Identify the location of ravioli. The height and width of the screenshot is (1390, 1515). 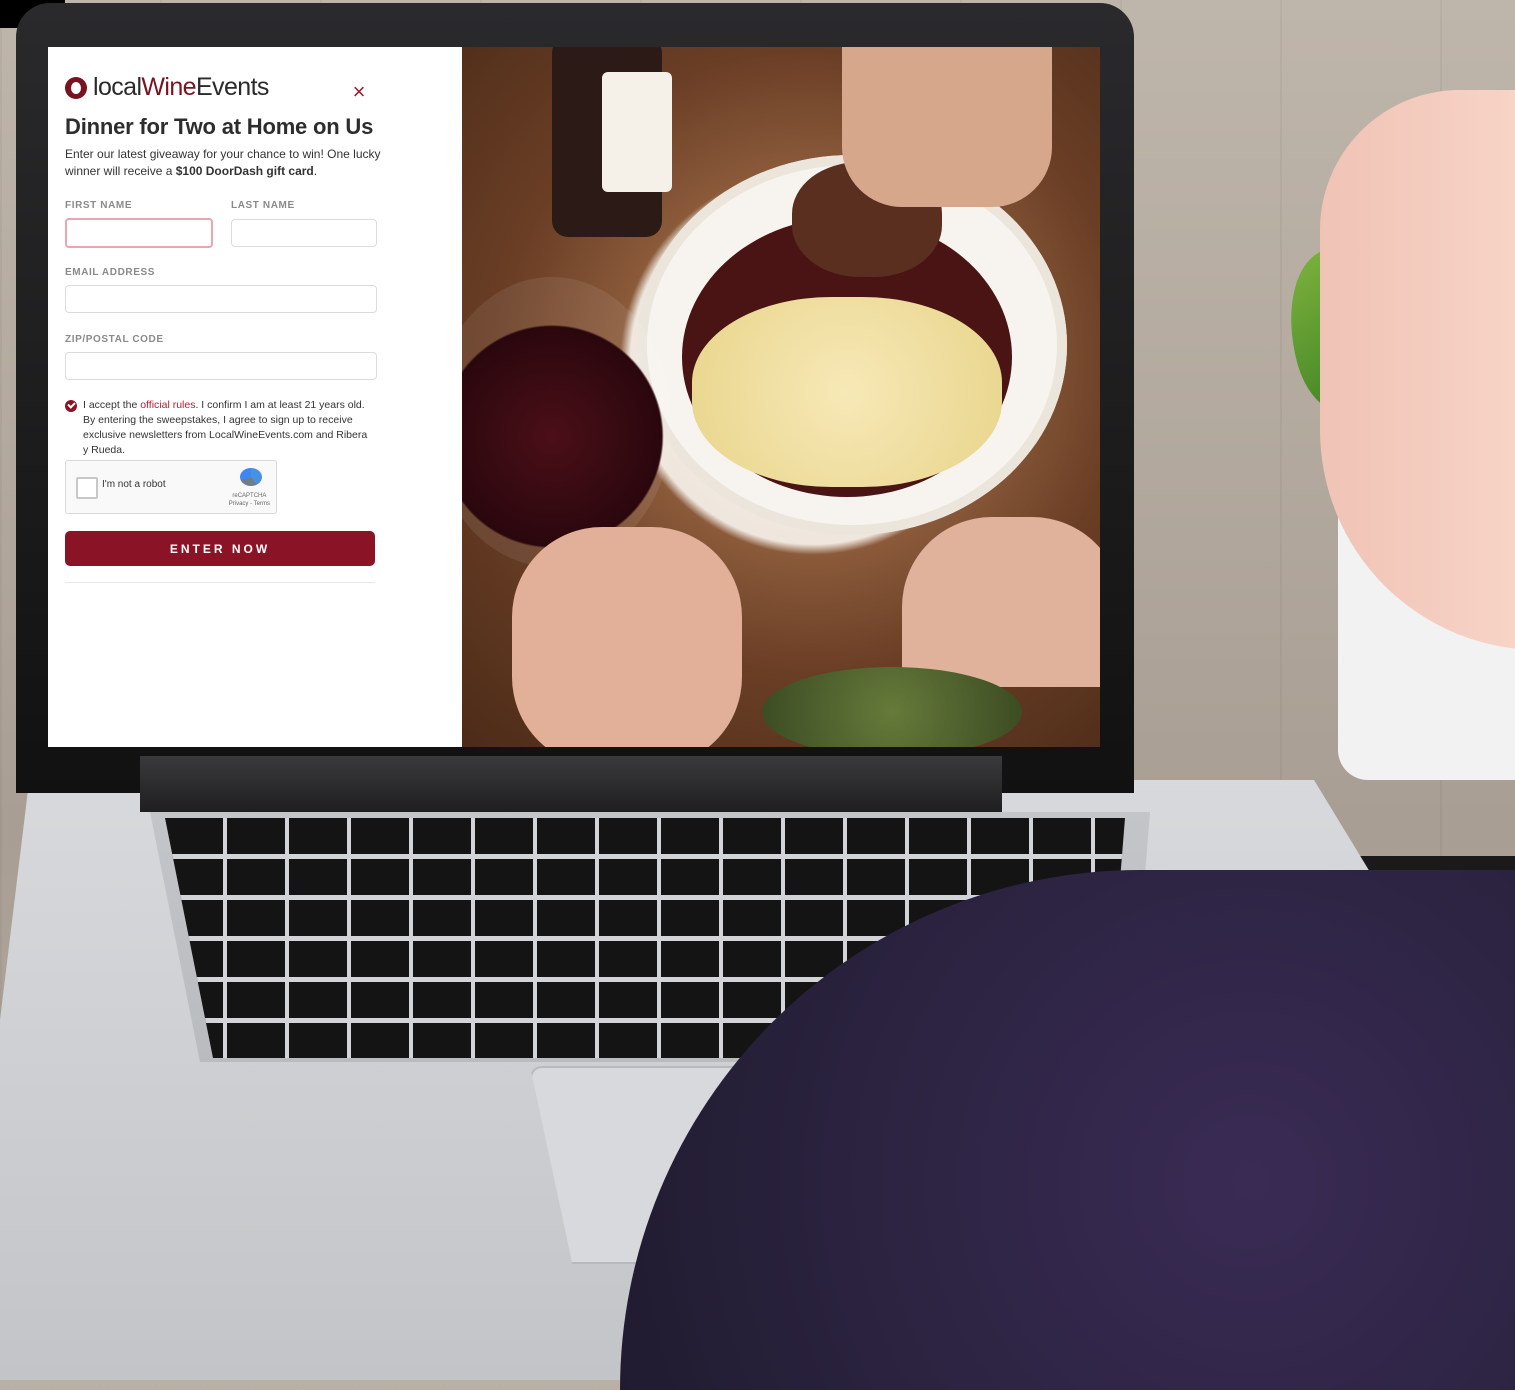
(847, 392).